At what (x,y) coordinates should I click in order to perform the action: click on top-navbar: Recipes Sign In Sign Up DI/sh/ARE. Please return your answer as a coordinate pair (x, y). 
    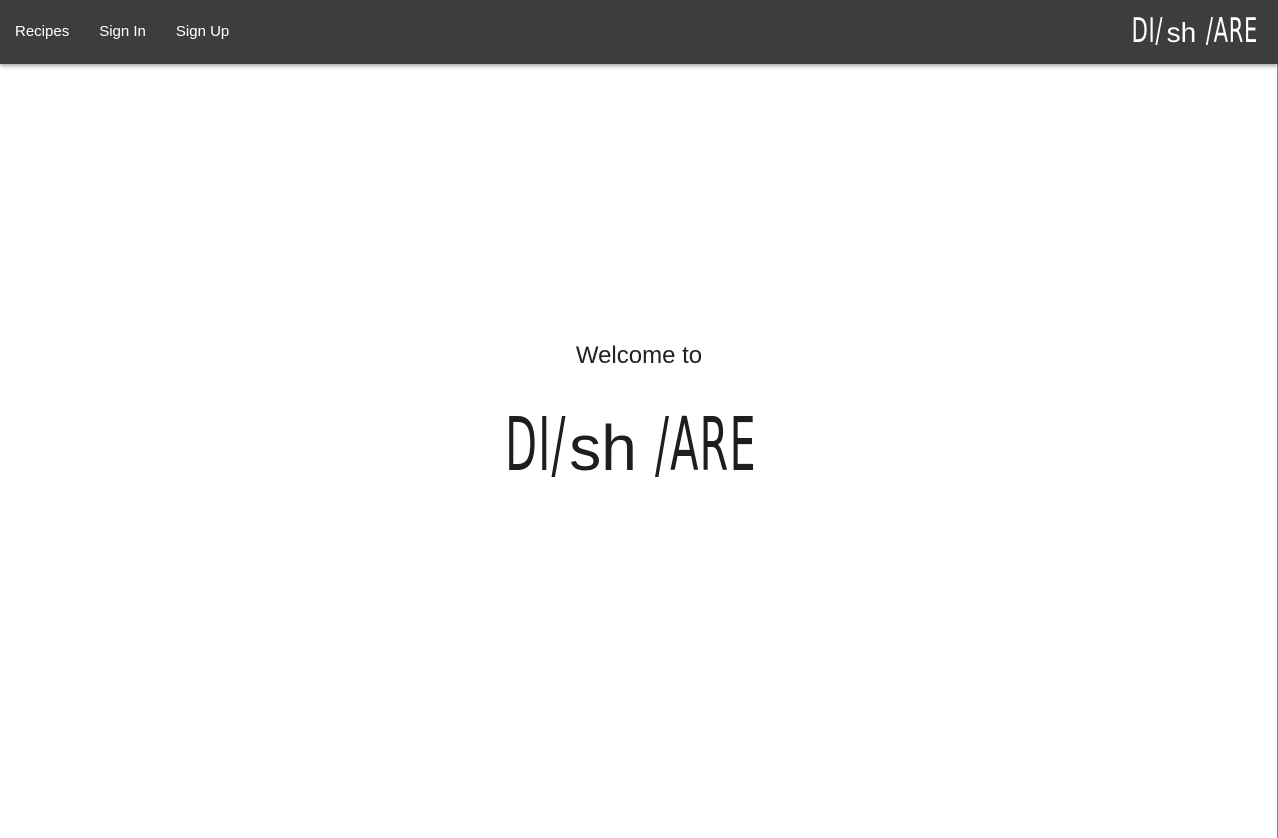
    Looking at the image, I should click on (639, 32).